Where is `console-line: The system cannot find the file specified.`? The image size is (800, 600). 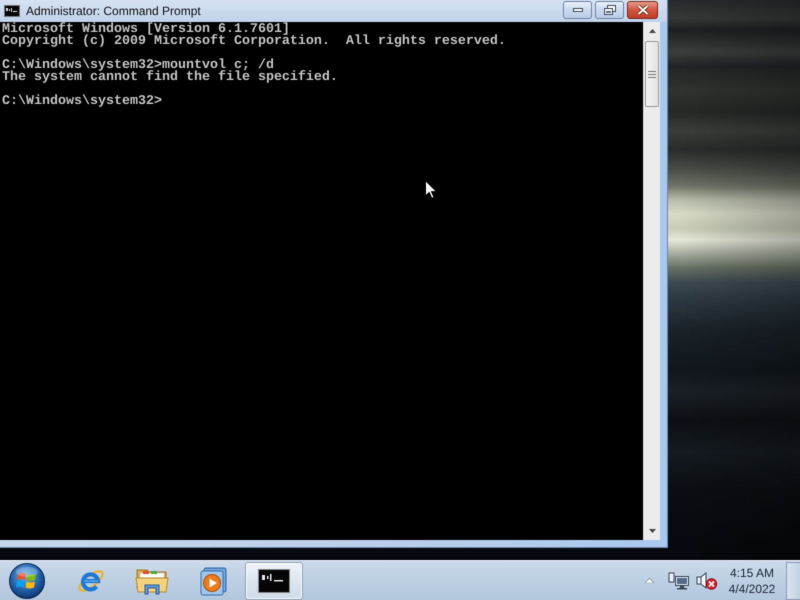 console-line: The system cannot find the file specified. is located at coordinates (170, 78).